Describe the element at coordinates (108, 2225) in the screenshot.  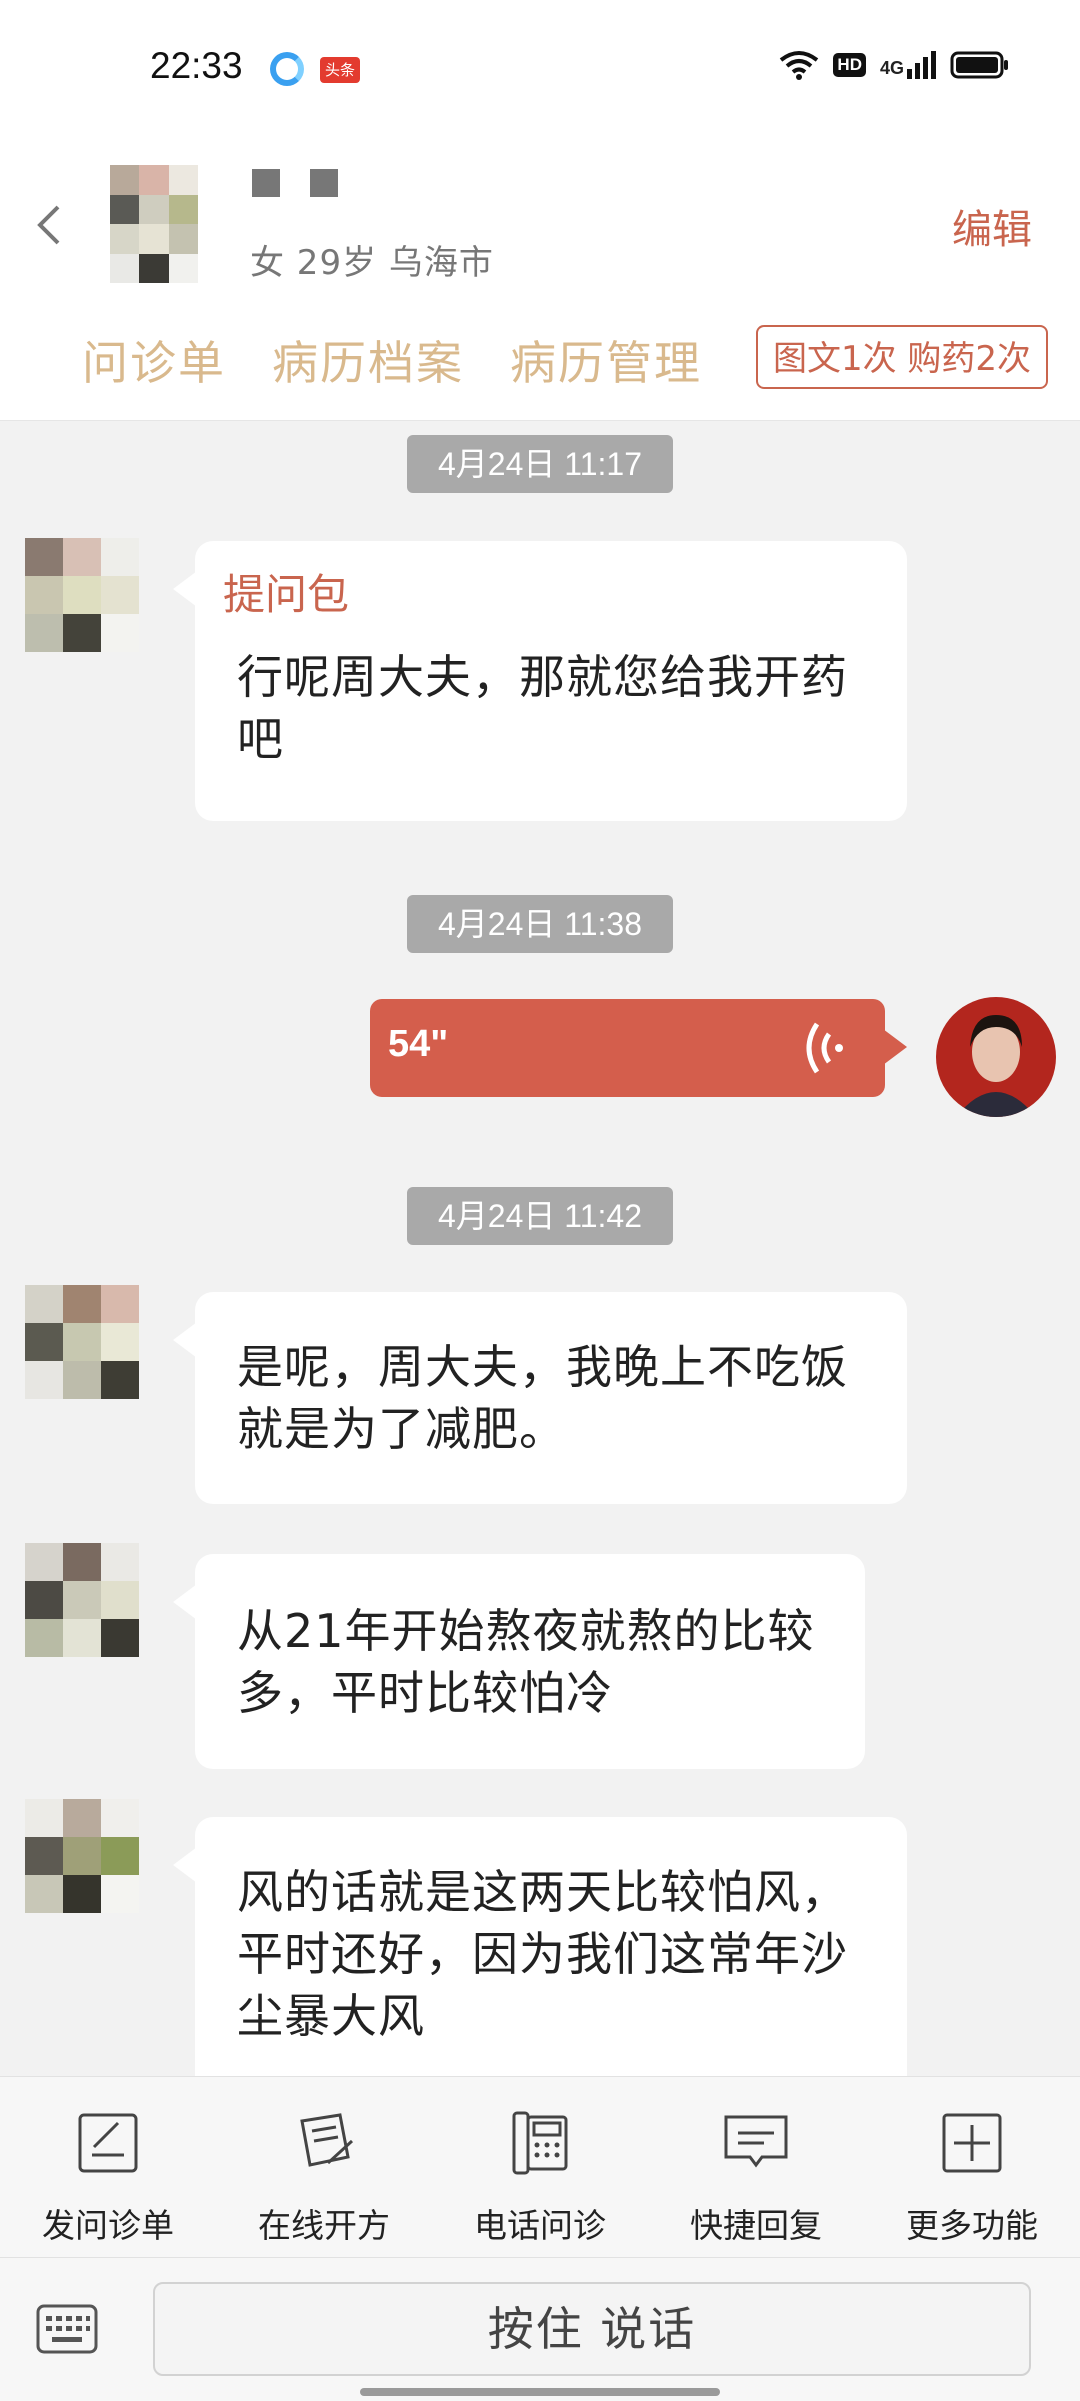
I see `tool-label: 发问诊单` at that location.